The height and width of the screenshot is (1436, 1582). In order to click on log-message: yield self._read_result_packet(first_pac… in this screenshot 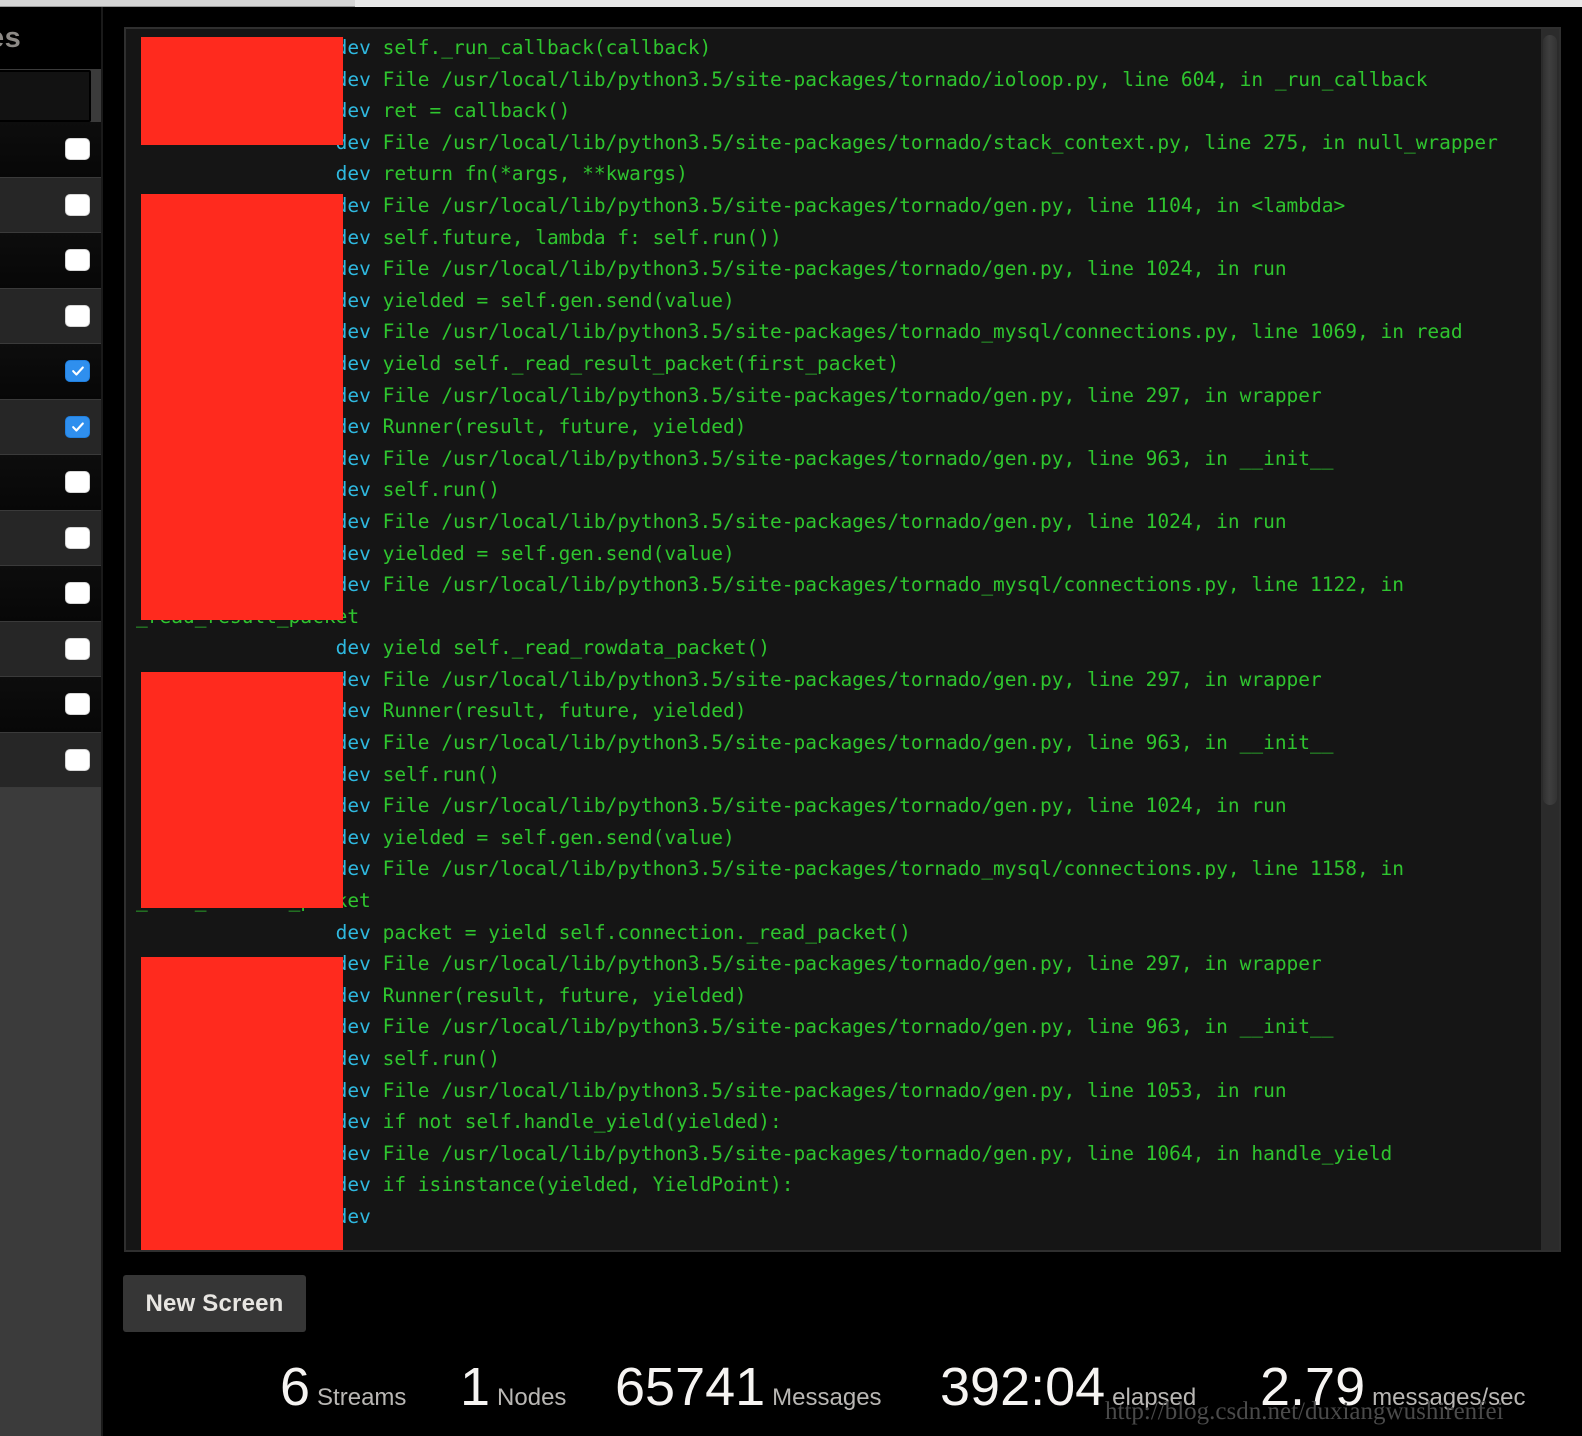, I will do `click(641, 363)`.